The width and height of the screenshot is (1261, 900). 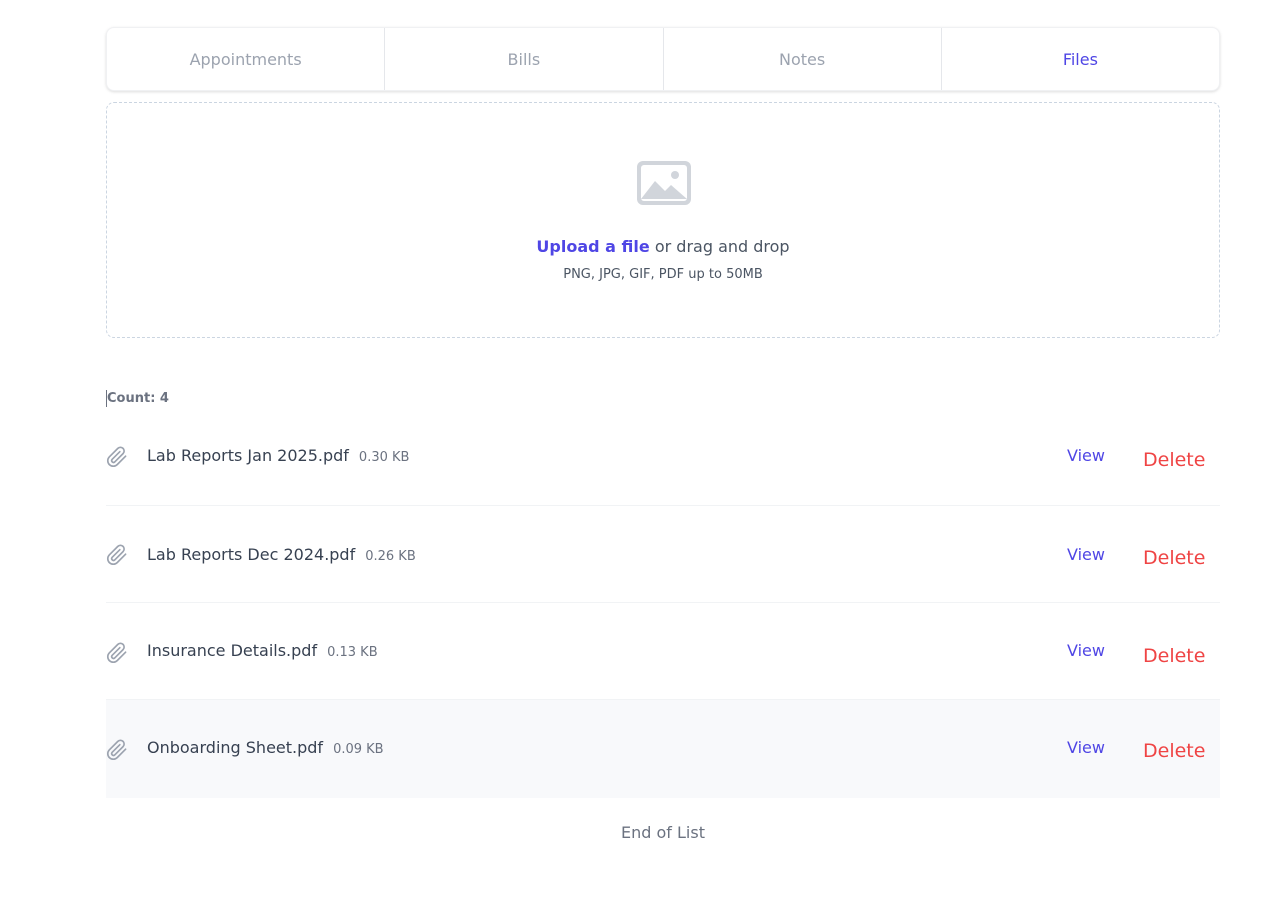 I want to click on file-size: 0.30 KB, so click(x=384, y=457).